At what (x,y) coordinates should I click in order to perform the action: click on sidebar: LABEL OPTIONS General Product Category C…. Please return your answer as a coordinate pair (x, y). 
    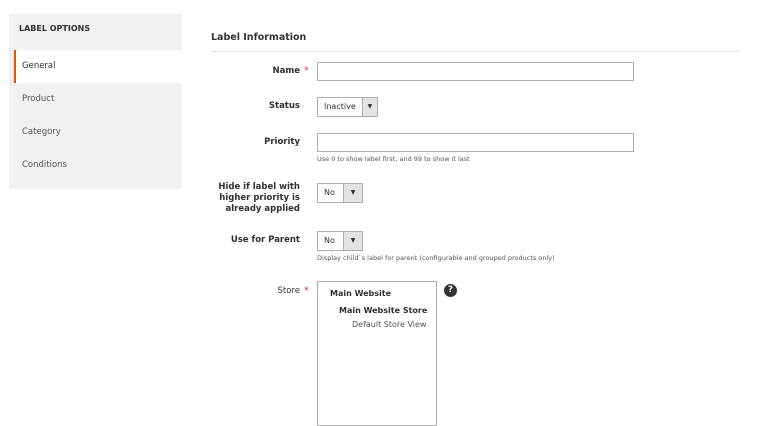
    Looking at the image, I should click on (95, 101).